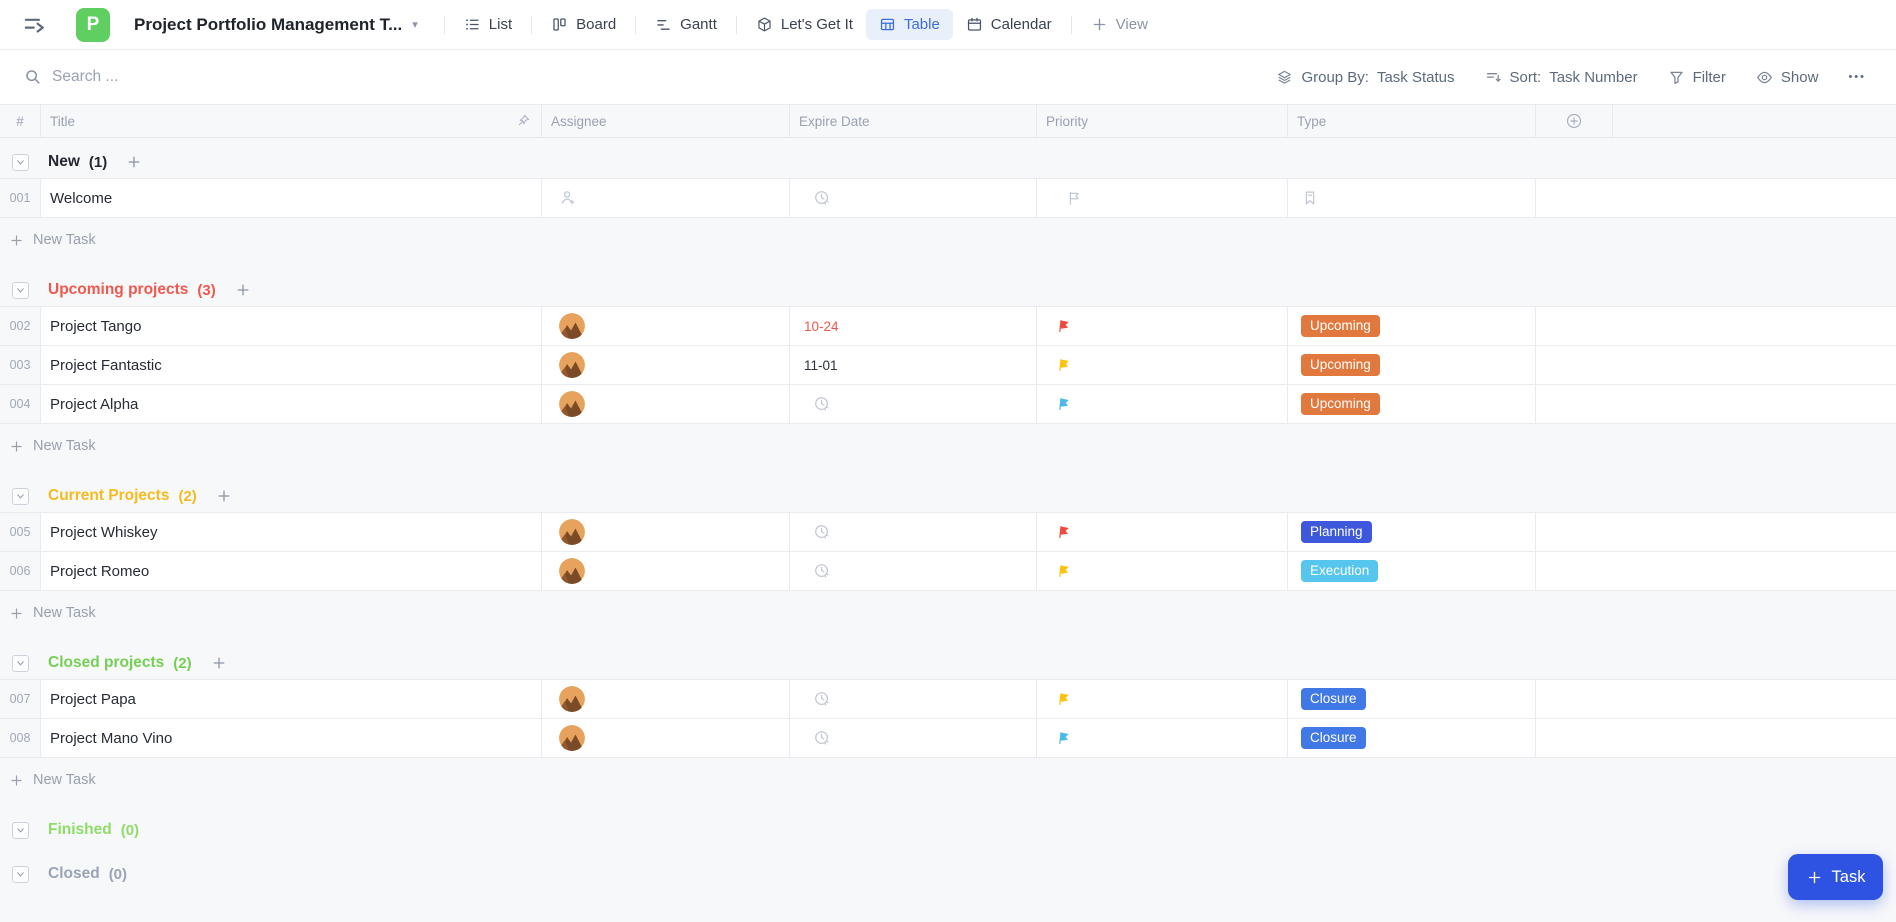 Image resolution: width=1896 pixels, height=922 pixels. What do you see at coordinates (1412, 532) in the screenshot?
I see `type-cell: Planning` at bounding box center [1412, 532].